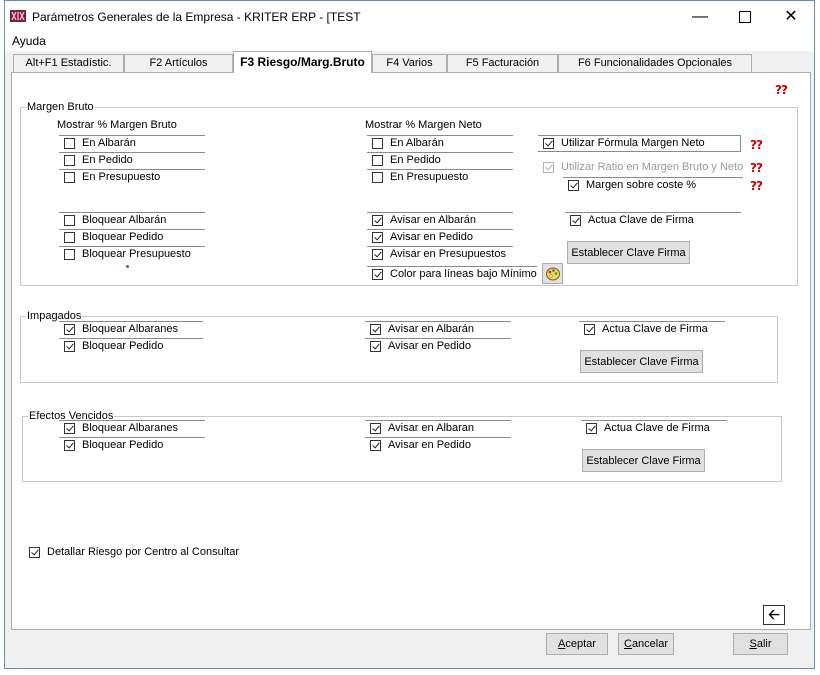 This screenshot has height=675, width=820. I want to click on cb-neto-pedido: En Pedido, so click(440, 160).